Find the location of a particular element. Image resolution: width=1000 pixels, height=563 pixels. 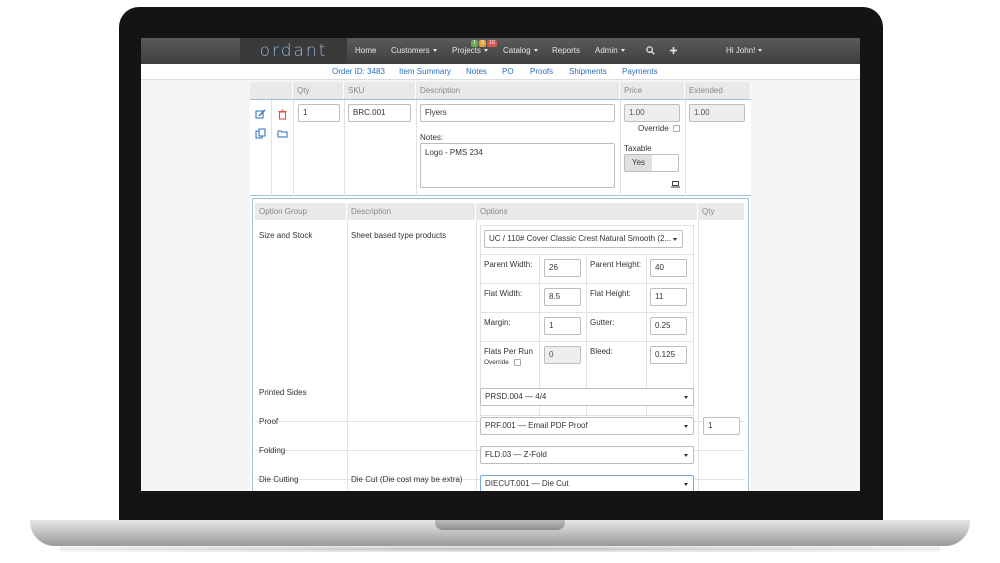

header-extended: Extended is located at coordinates (718, 90).